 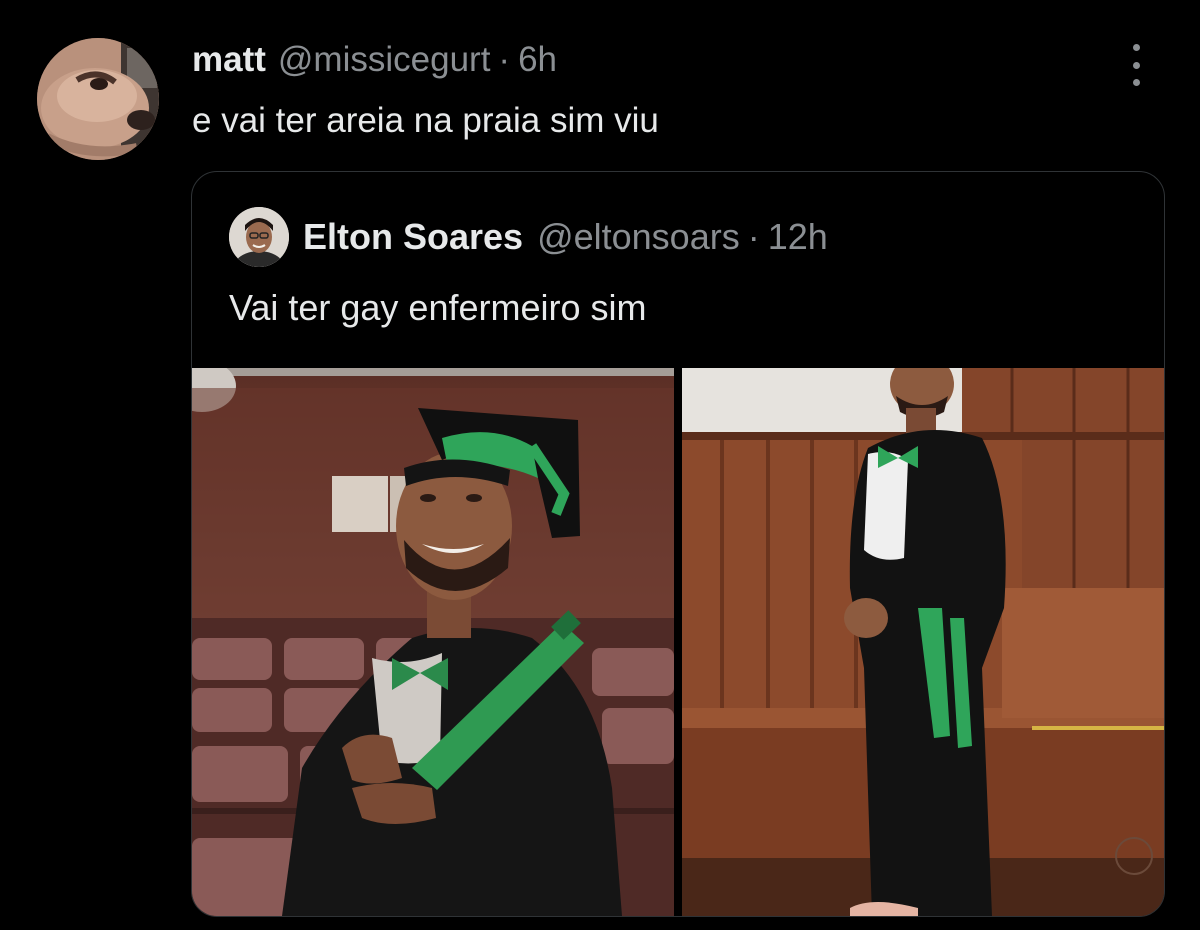 What do you see at coordinates (425, 120) in the screenshot?
I see `tweet-text: e vai ter areia na praia sim viu` at bounding box center [425, 120].